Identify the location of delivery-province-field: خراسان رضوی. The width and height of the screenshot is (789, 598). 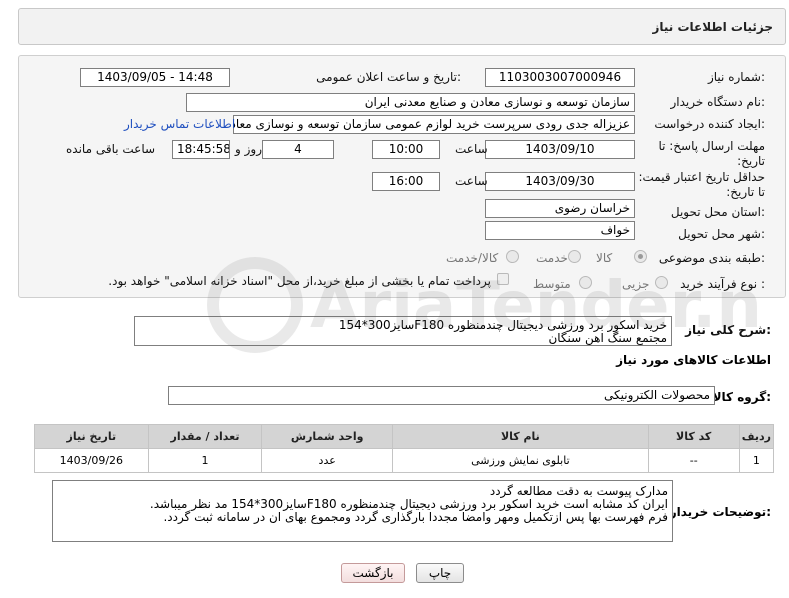
(560, 208).